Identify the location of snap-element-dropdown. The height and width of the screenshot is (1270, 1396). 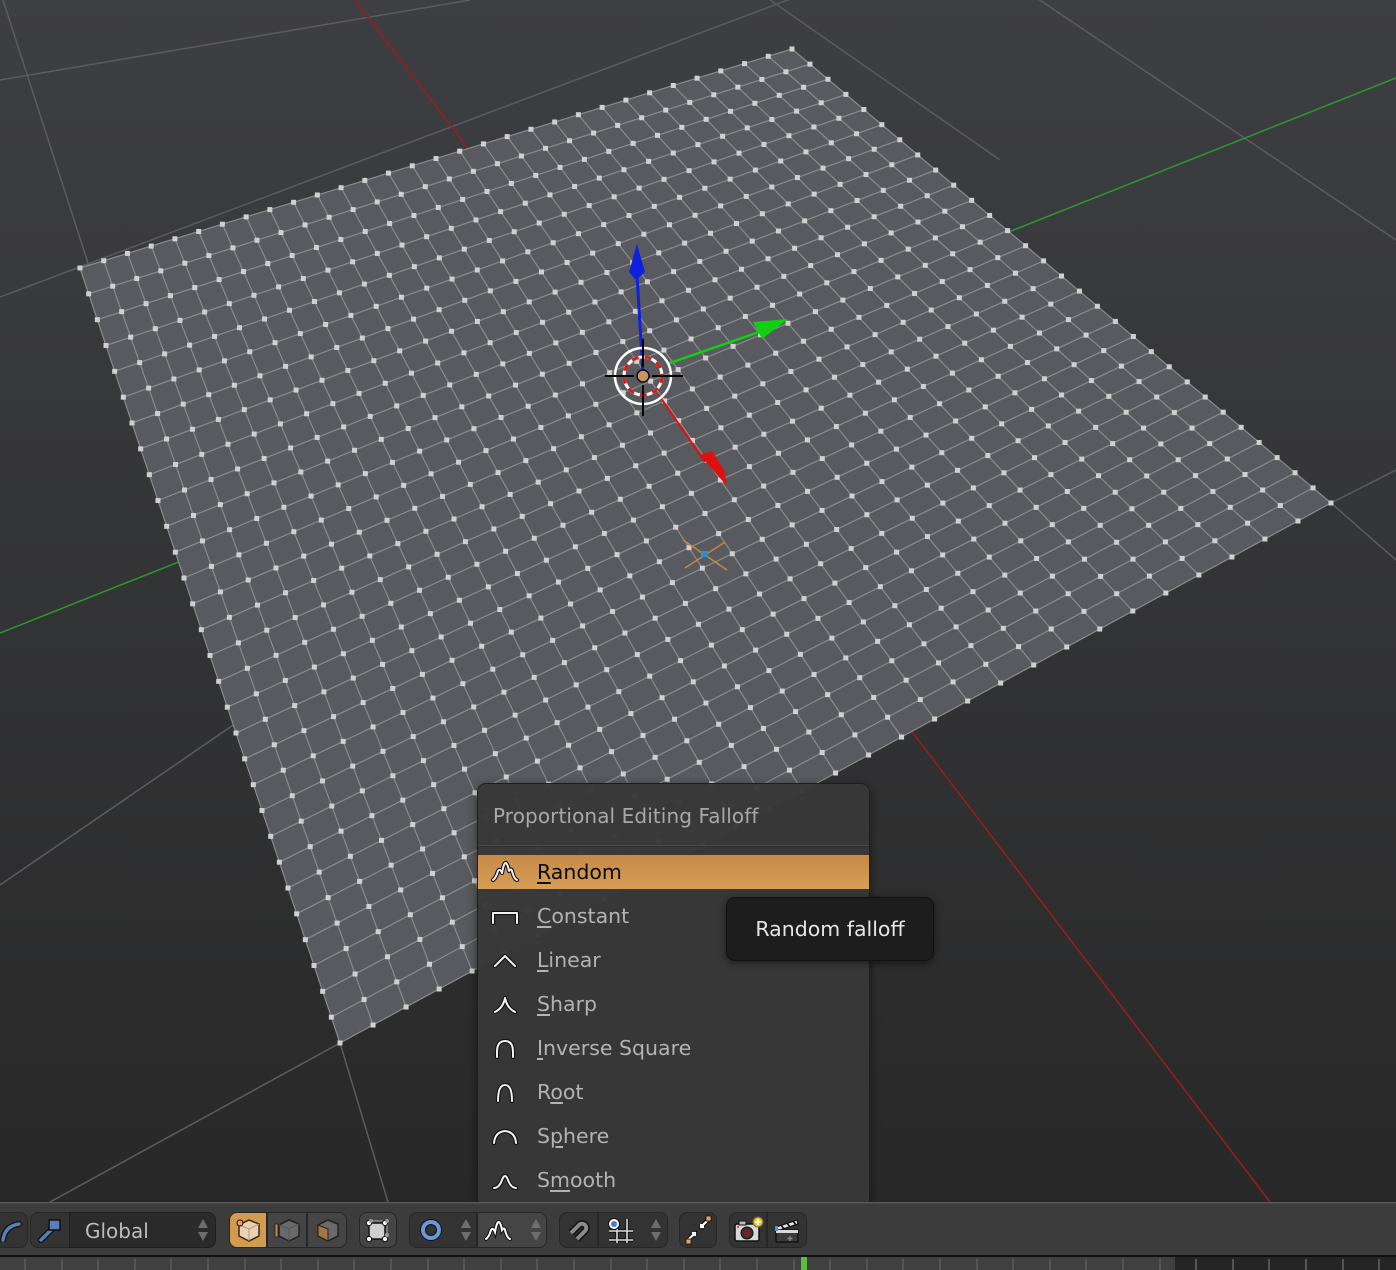
(633, 1230).